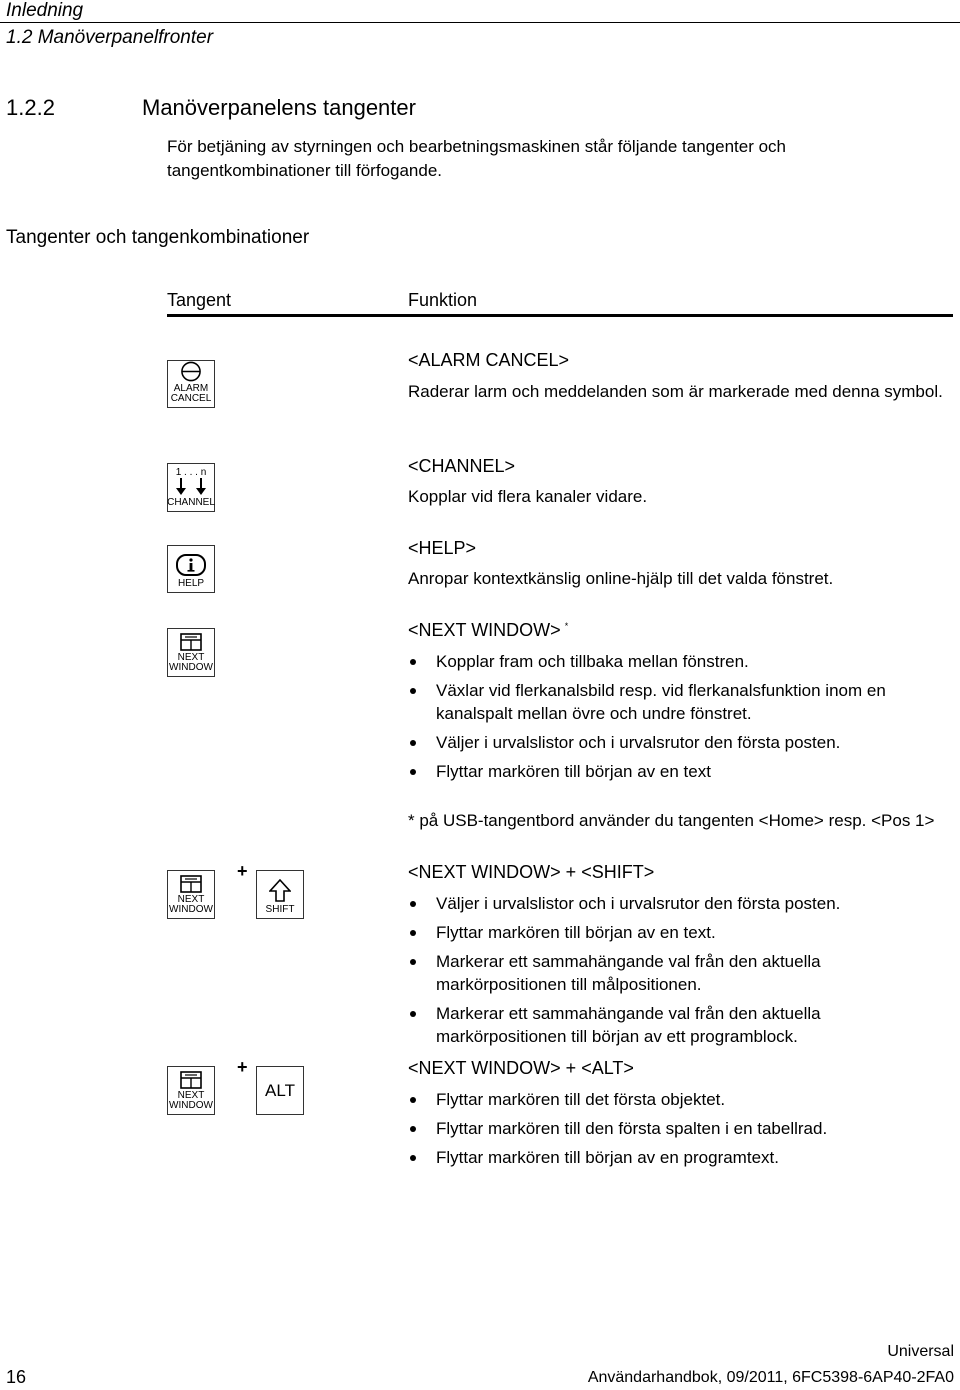  What do you see at coordinates (158, 237) in the screenshot?
I see `table-caption: Tangenter och tangenkombinationer` at bounding box center [158, 237].